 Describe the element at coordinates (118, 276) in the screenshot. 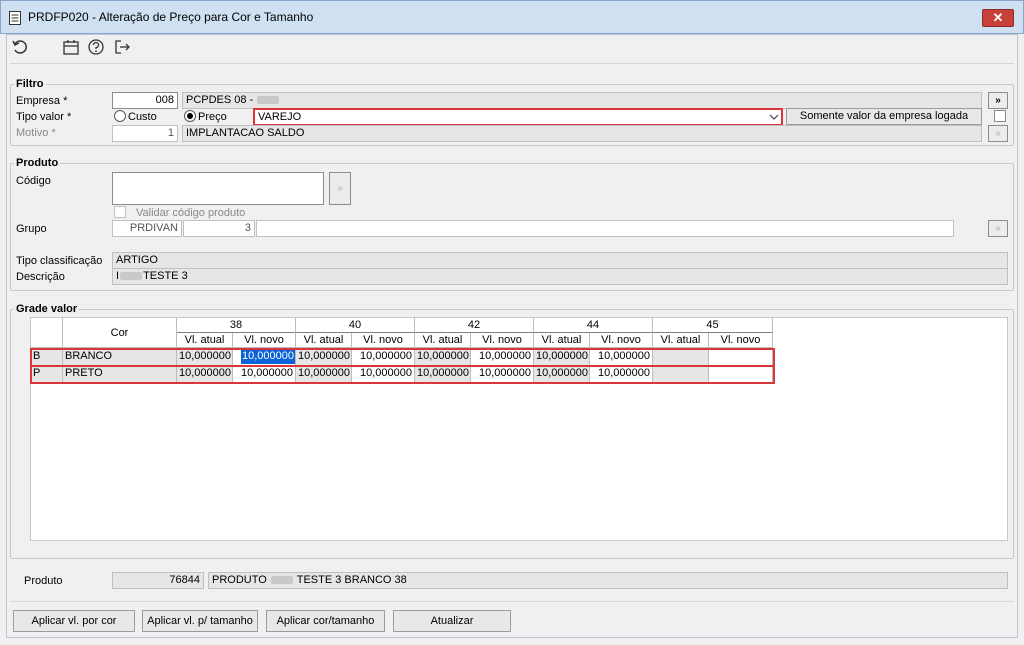

I see `descricao-prefix: I` at that location.